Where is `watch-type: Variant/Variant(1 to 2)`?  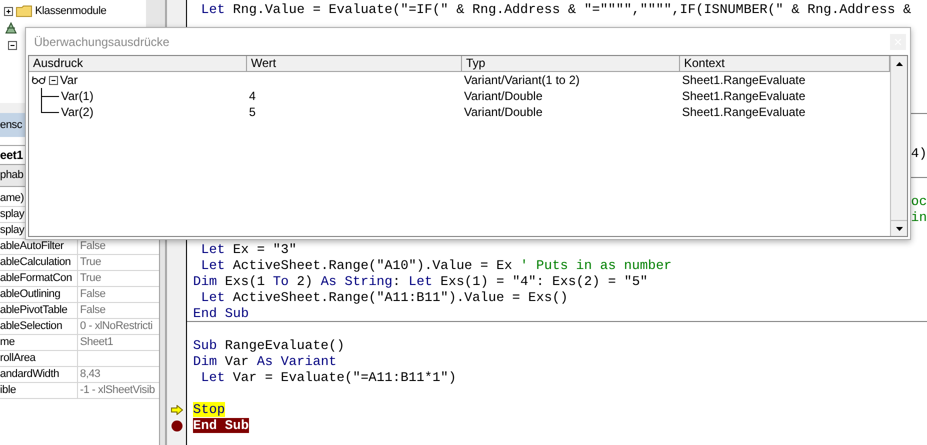 watch-type: Variant/Variant(1 to 2) is located at coordinates (522, 80).